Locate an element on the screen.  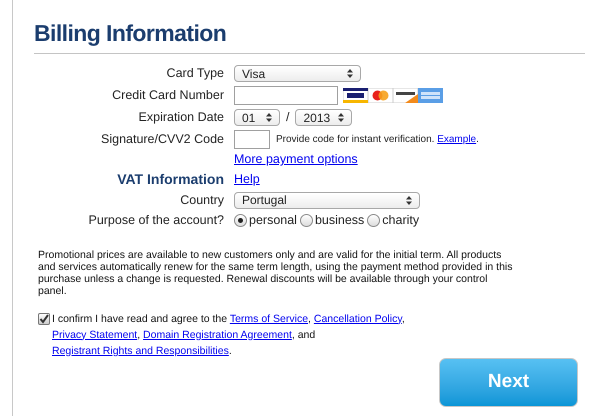
radio-option: personal is located at coordinates (265, 220).